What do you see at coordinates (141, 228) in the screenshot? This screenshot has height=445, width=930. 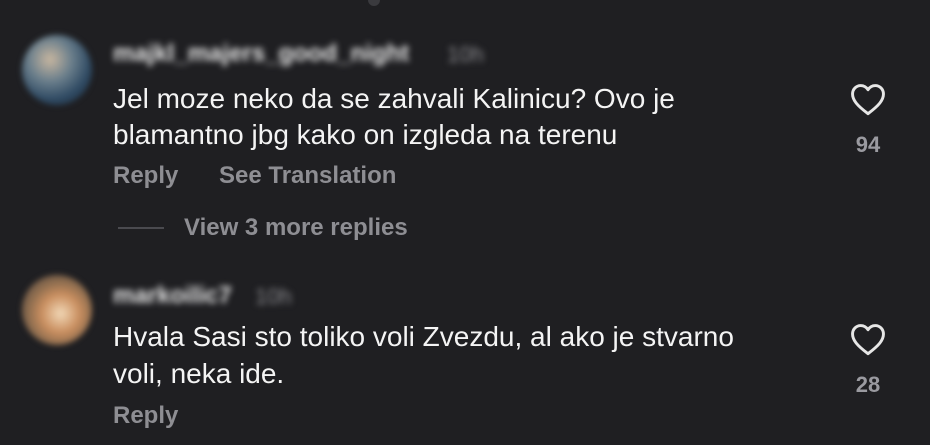 I see `view-more-divider` at bounding box center [141, 228].